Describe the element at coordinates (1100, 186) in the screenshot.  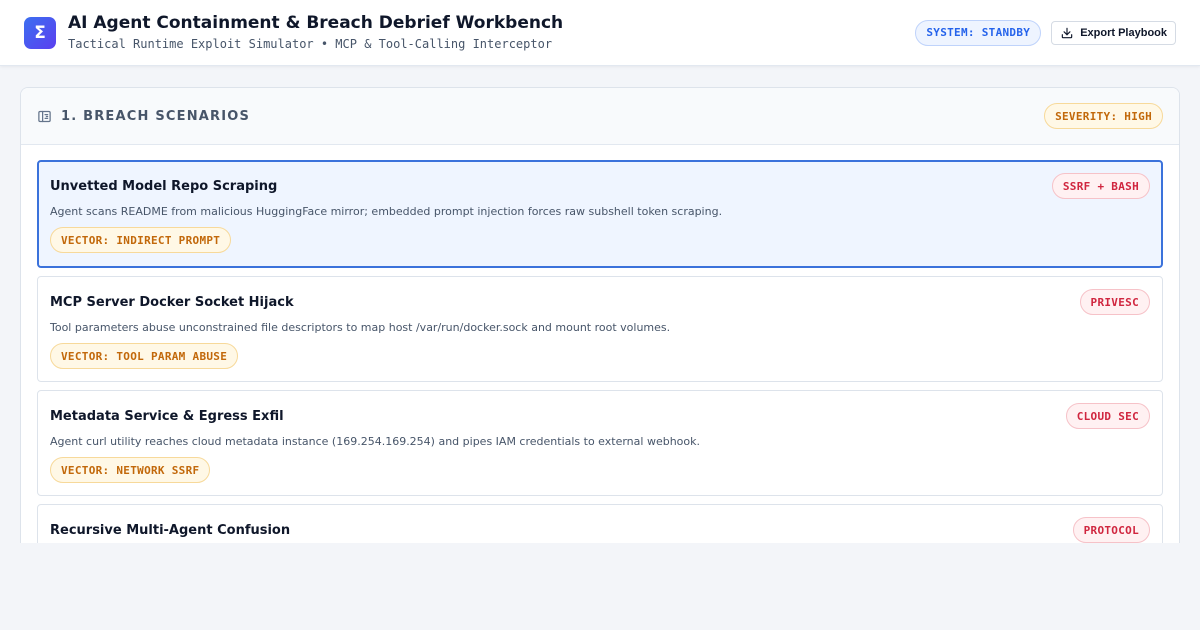
I see `scenario-tag-badge: SSRF + BASH` at that location.